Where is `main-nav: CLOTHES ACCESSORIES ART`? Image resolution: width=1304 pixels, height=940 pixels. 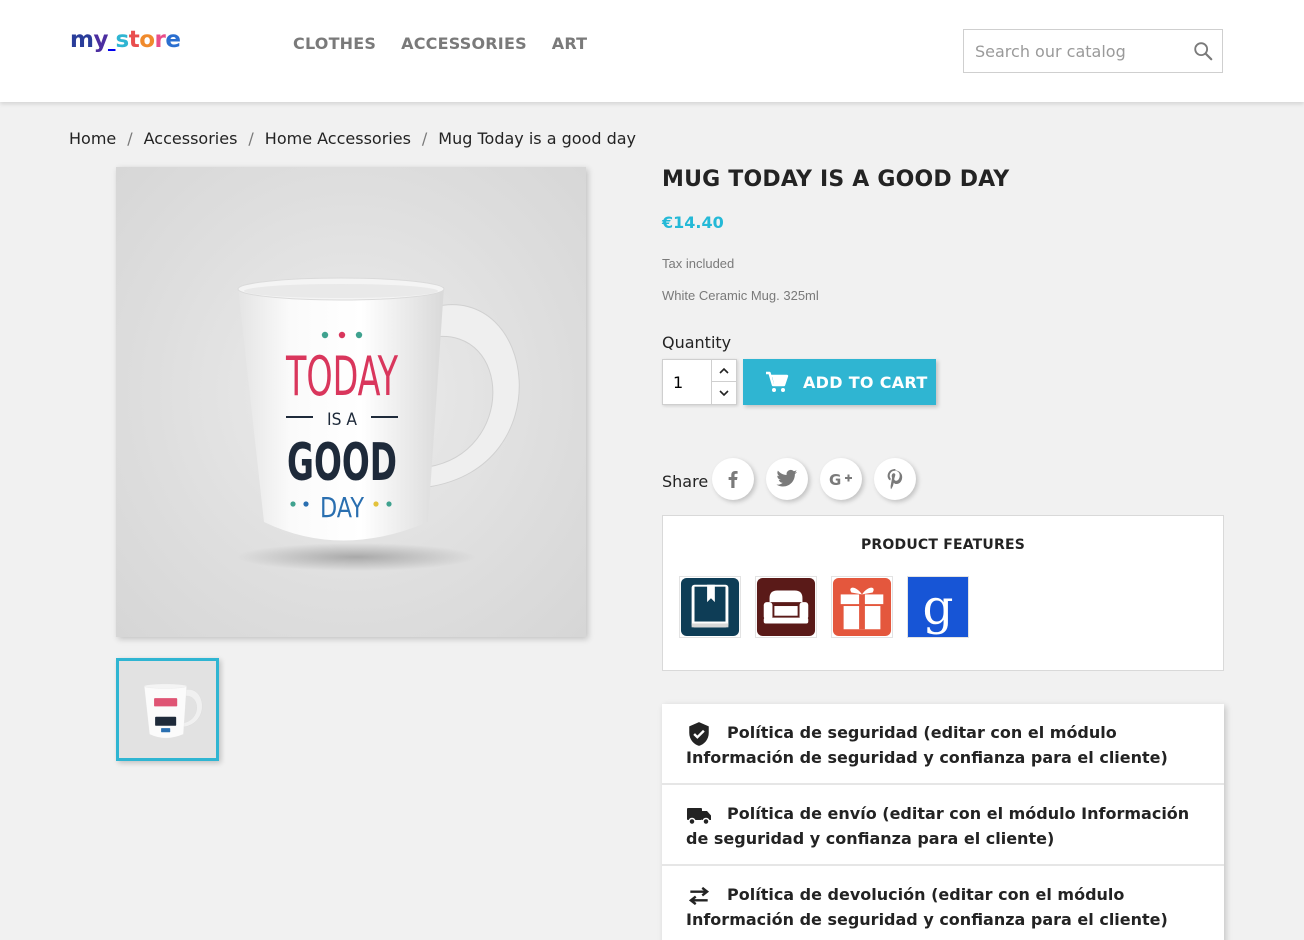 main-nav: CLOTHES ACCESSORIES ART is located at coordinates (440, 43).